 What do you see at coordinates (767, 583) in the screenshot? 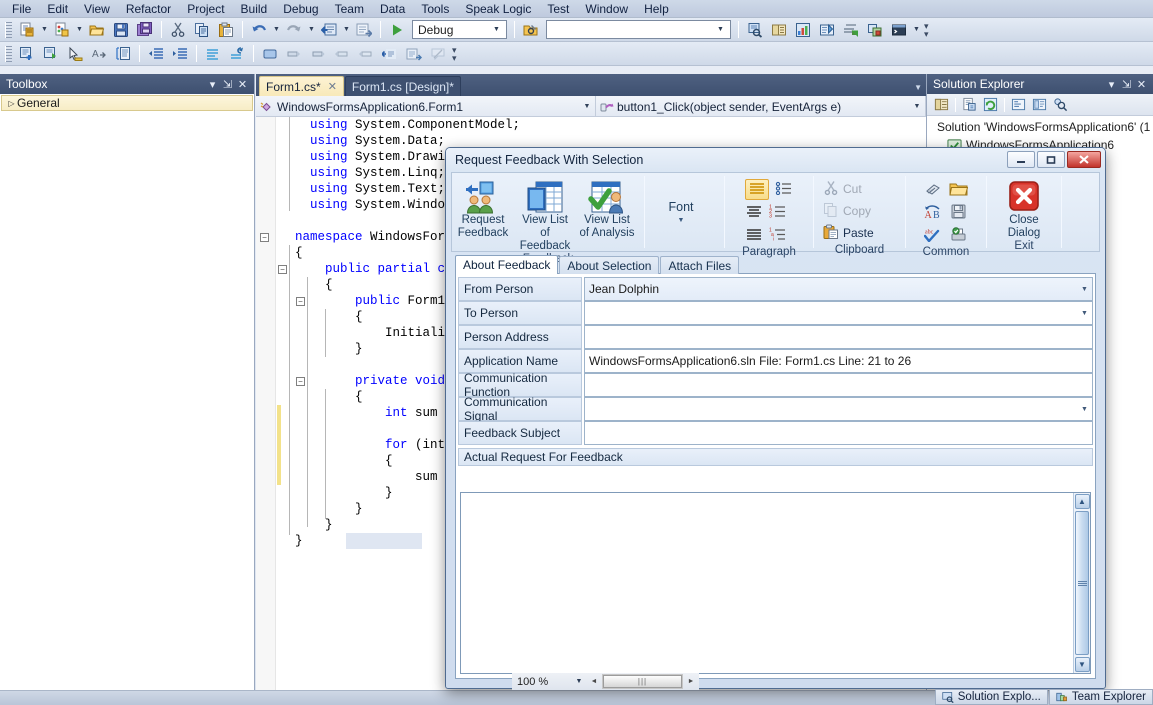
I see `textarea-input` at bounding box center [767, 583].